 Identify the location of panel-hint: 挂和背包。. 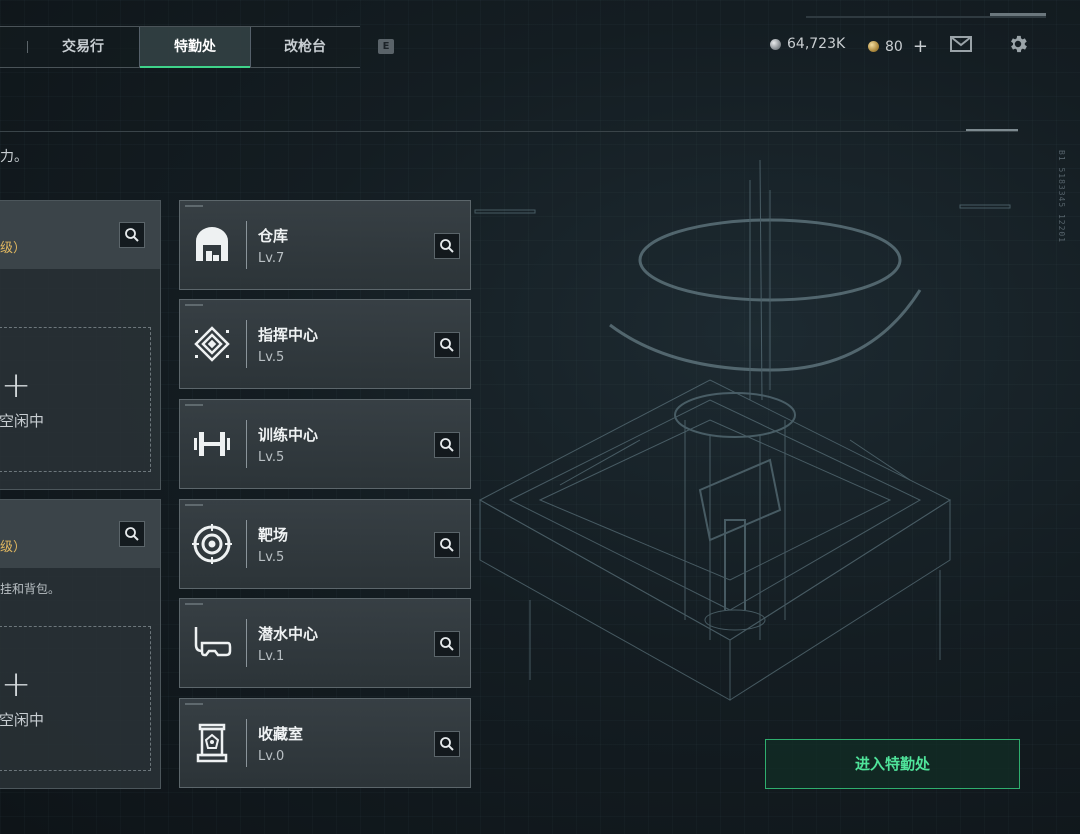
(30, 589).